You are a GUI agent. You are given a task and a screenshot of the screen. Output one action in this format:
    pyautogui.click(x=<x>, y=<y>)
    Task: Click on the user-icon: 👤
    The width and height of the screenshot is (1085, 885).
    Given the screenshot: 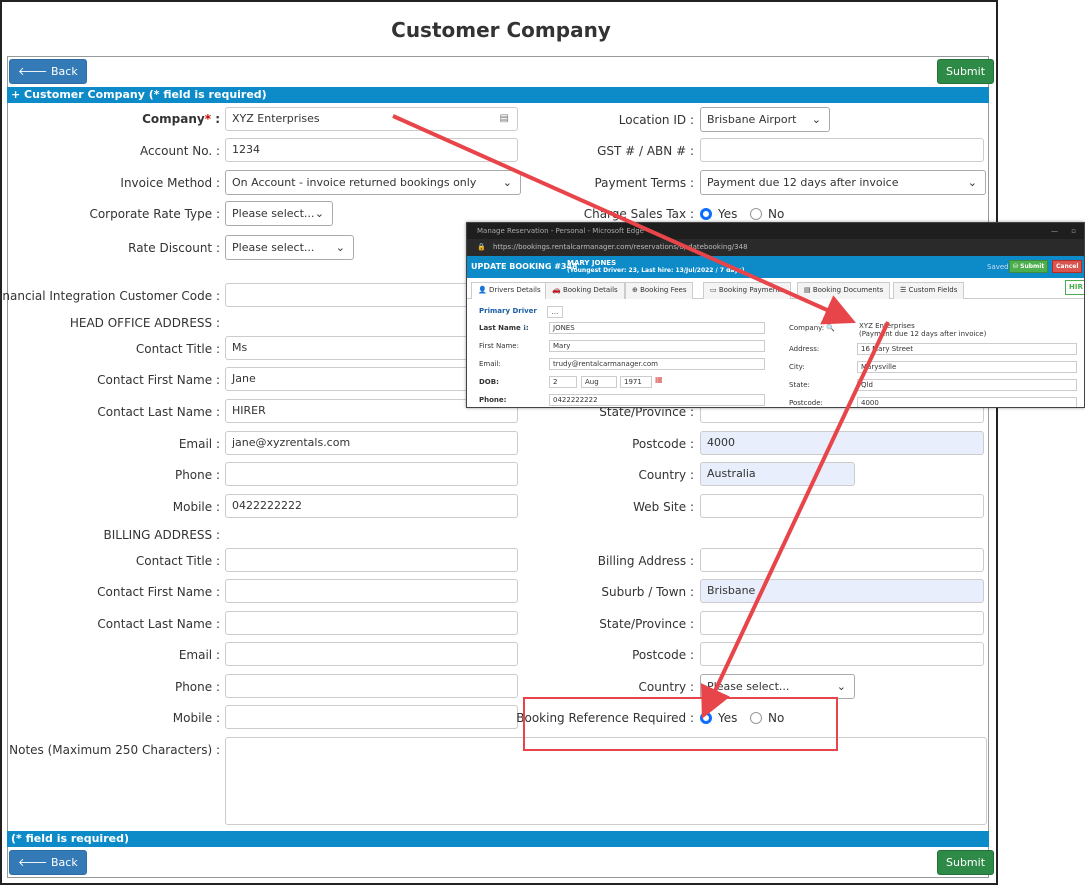 What is the action you would take?
    pyautogui.click(x=483, y=290)
    